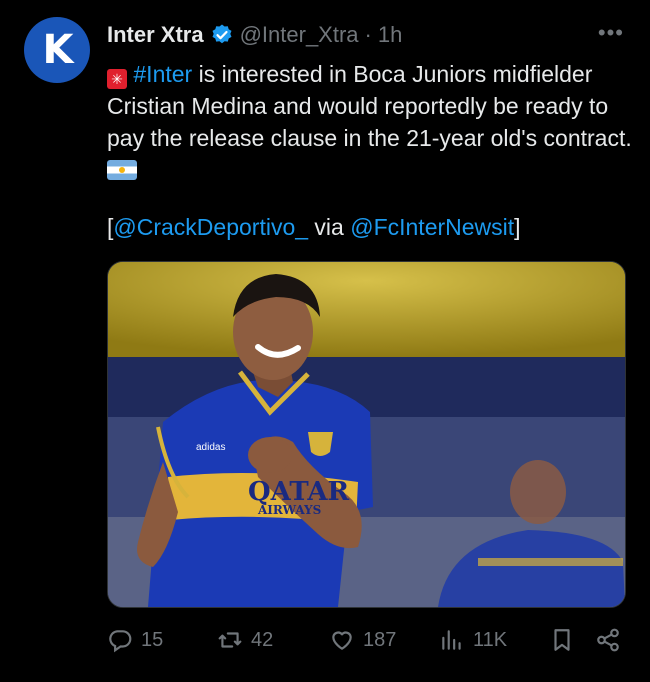 The image size is (650, 682). What do you see at coordinates (362, 640) in the screenshot?
I see `like-button: 187` at bounding box center [362, 640].